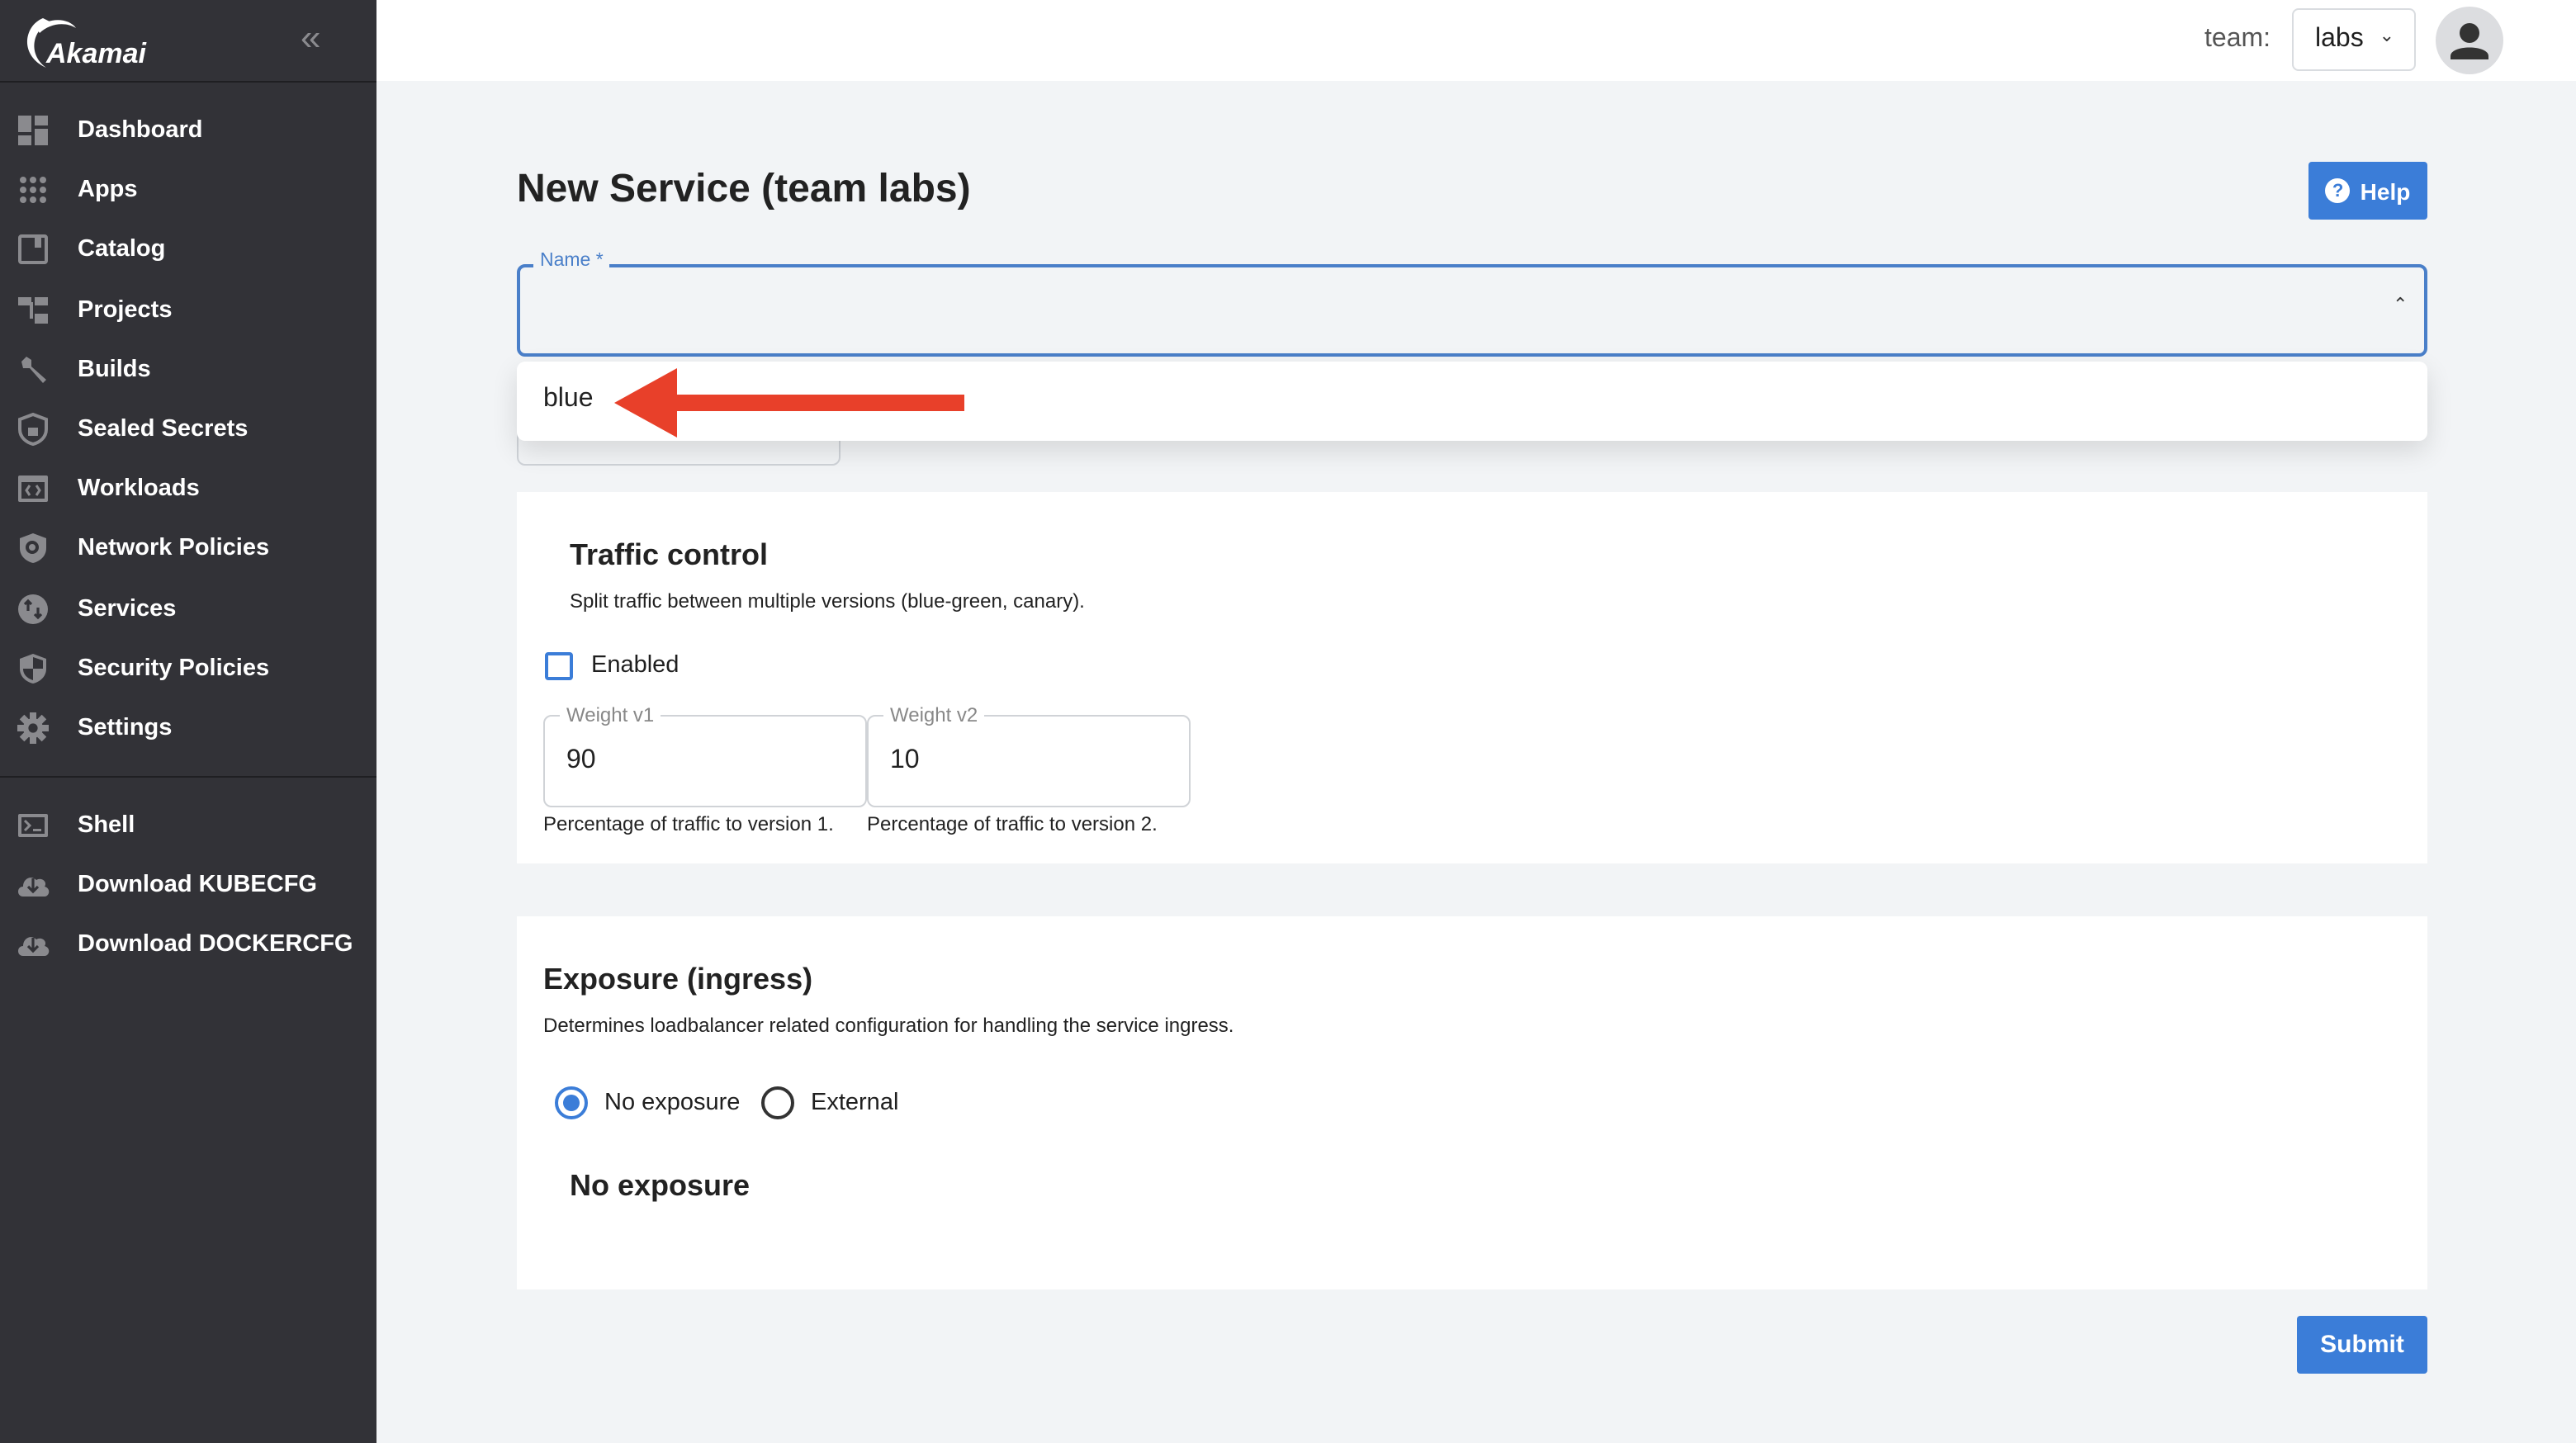 The image size is (2576, 1443). I want to click on name-input, so click(1472, 310).